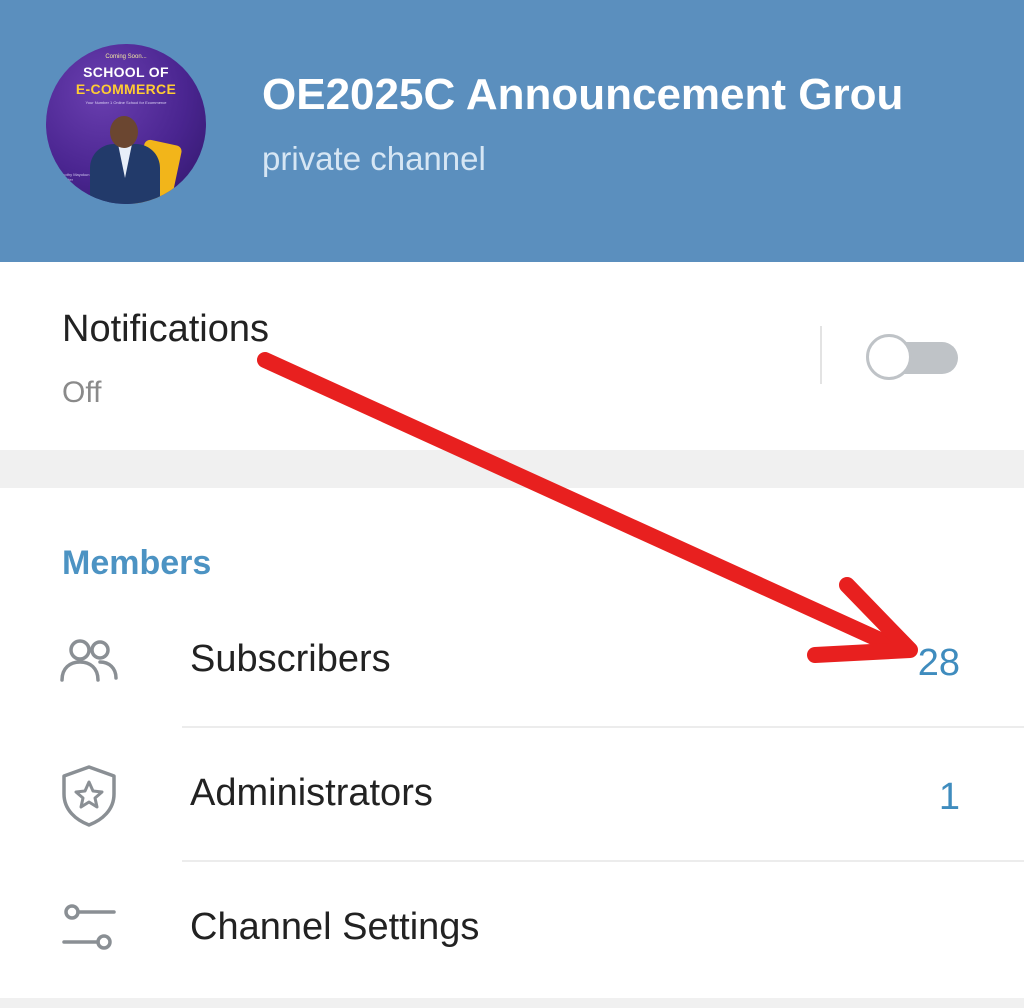 The height and width of the screenshot is (1008, 1024). I want to click on notifications-label: Notifications, so click(165, 329).